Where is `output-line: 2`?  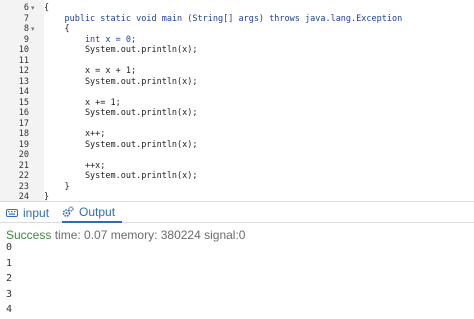 output-line: 2 is located at coordinates (9, 278).